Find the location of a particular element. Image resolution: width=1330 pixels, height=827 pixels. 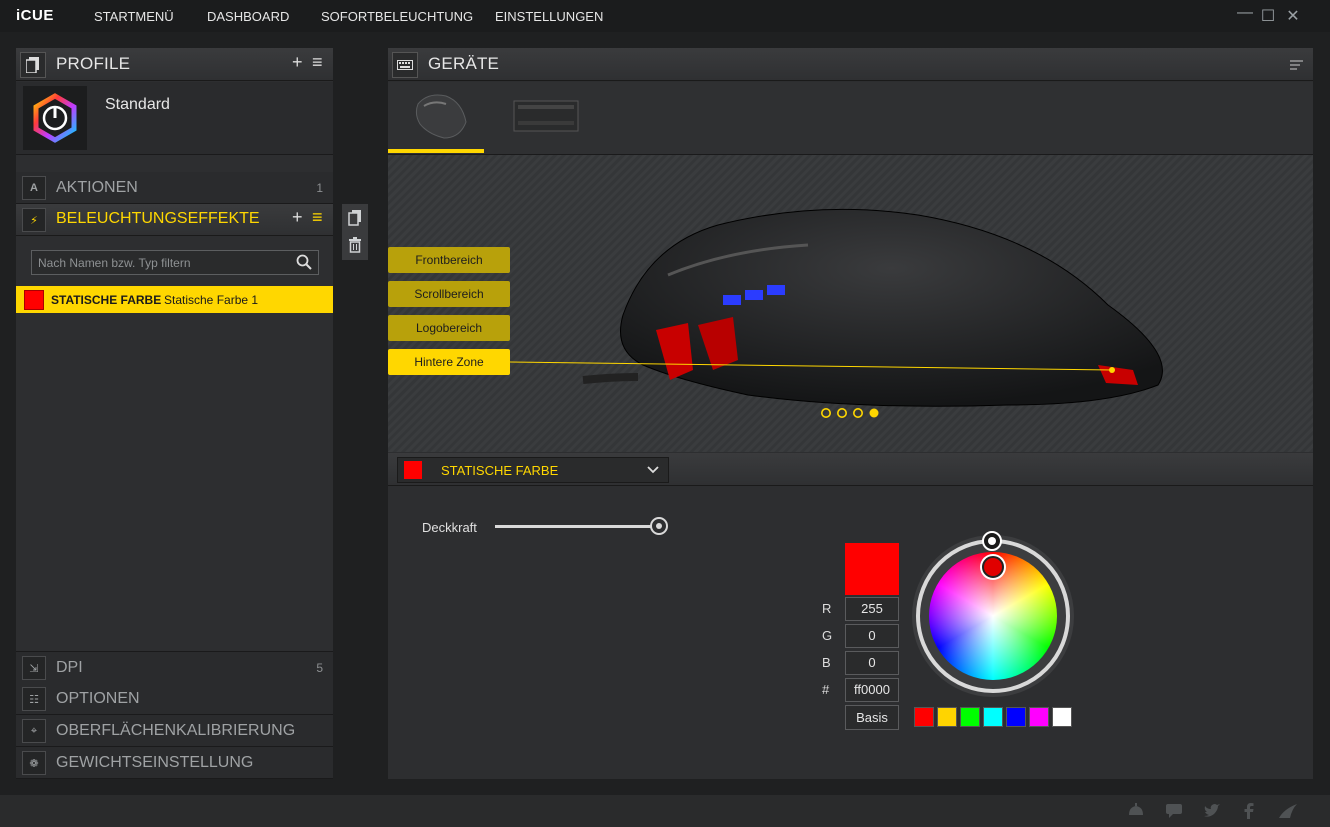

swatch-red is located at coordinates (924, 717).